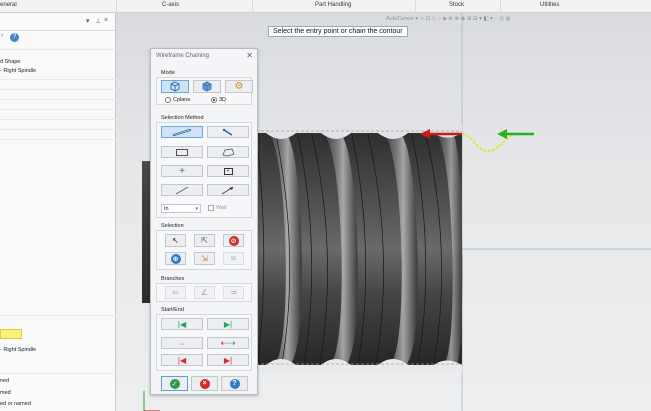  I want to click on branch-forward-button: ⇒, so click(233, 292).